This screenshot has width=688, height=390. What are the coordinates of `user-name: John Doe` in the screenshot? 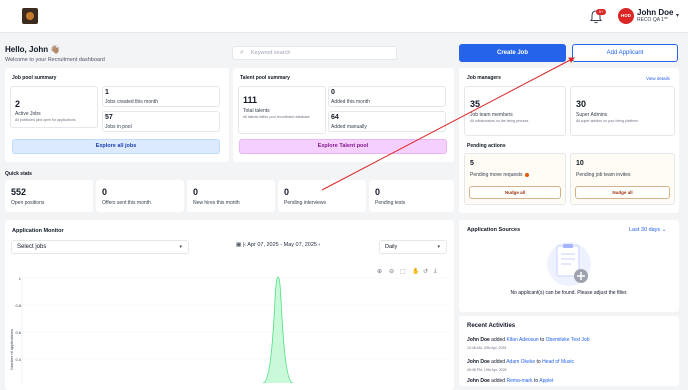 It's located at (655, 12).